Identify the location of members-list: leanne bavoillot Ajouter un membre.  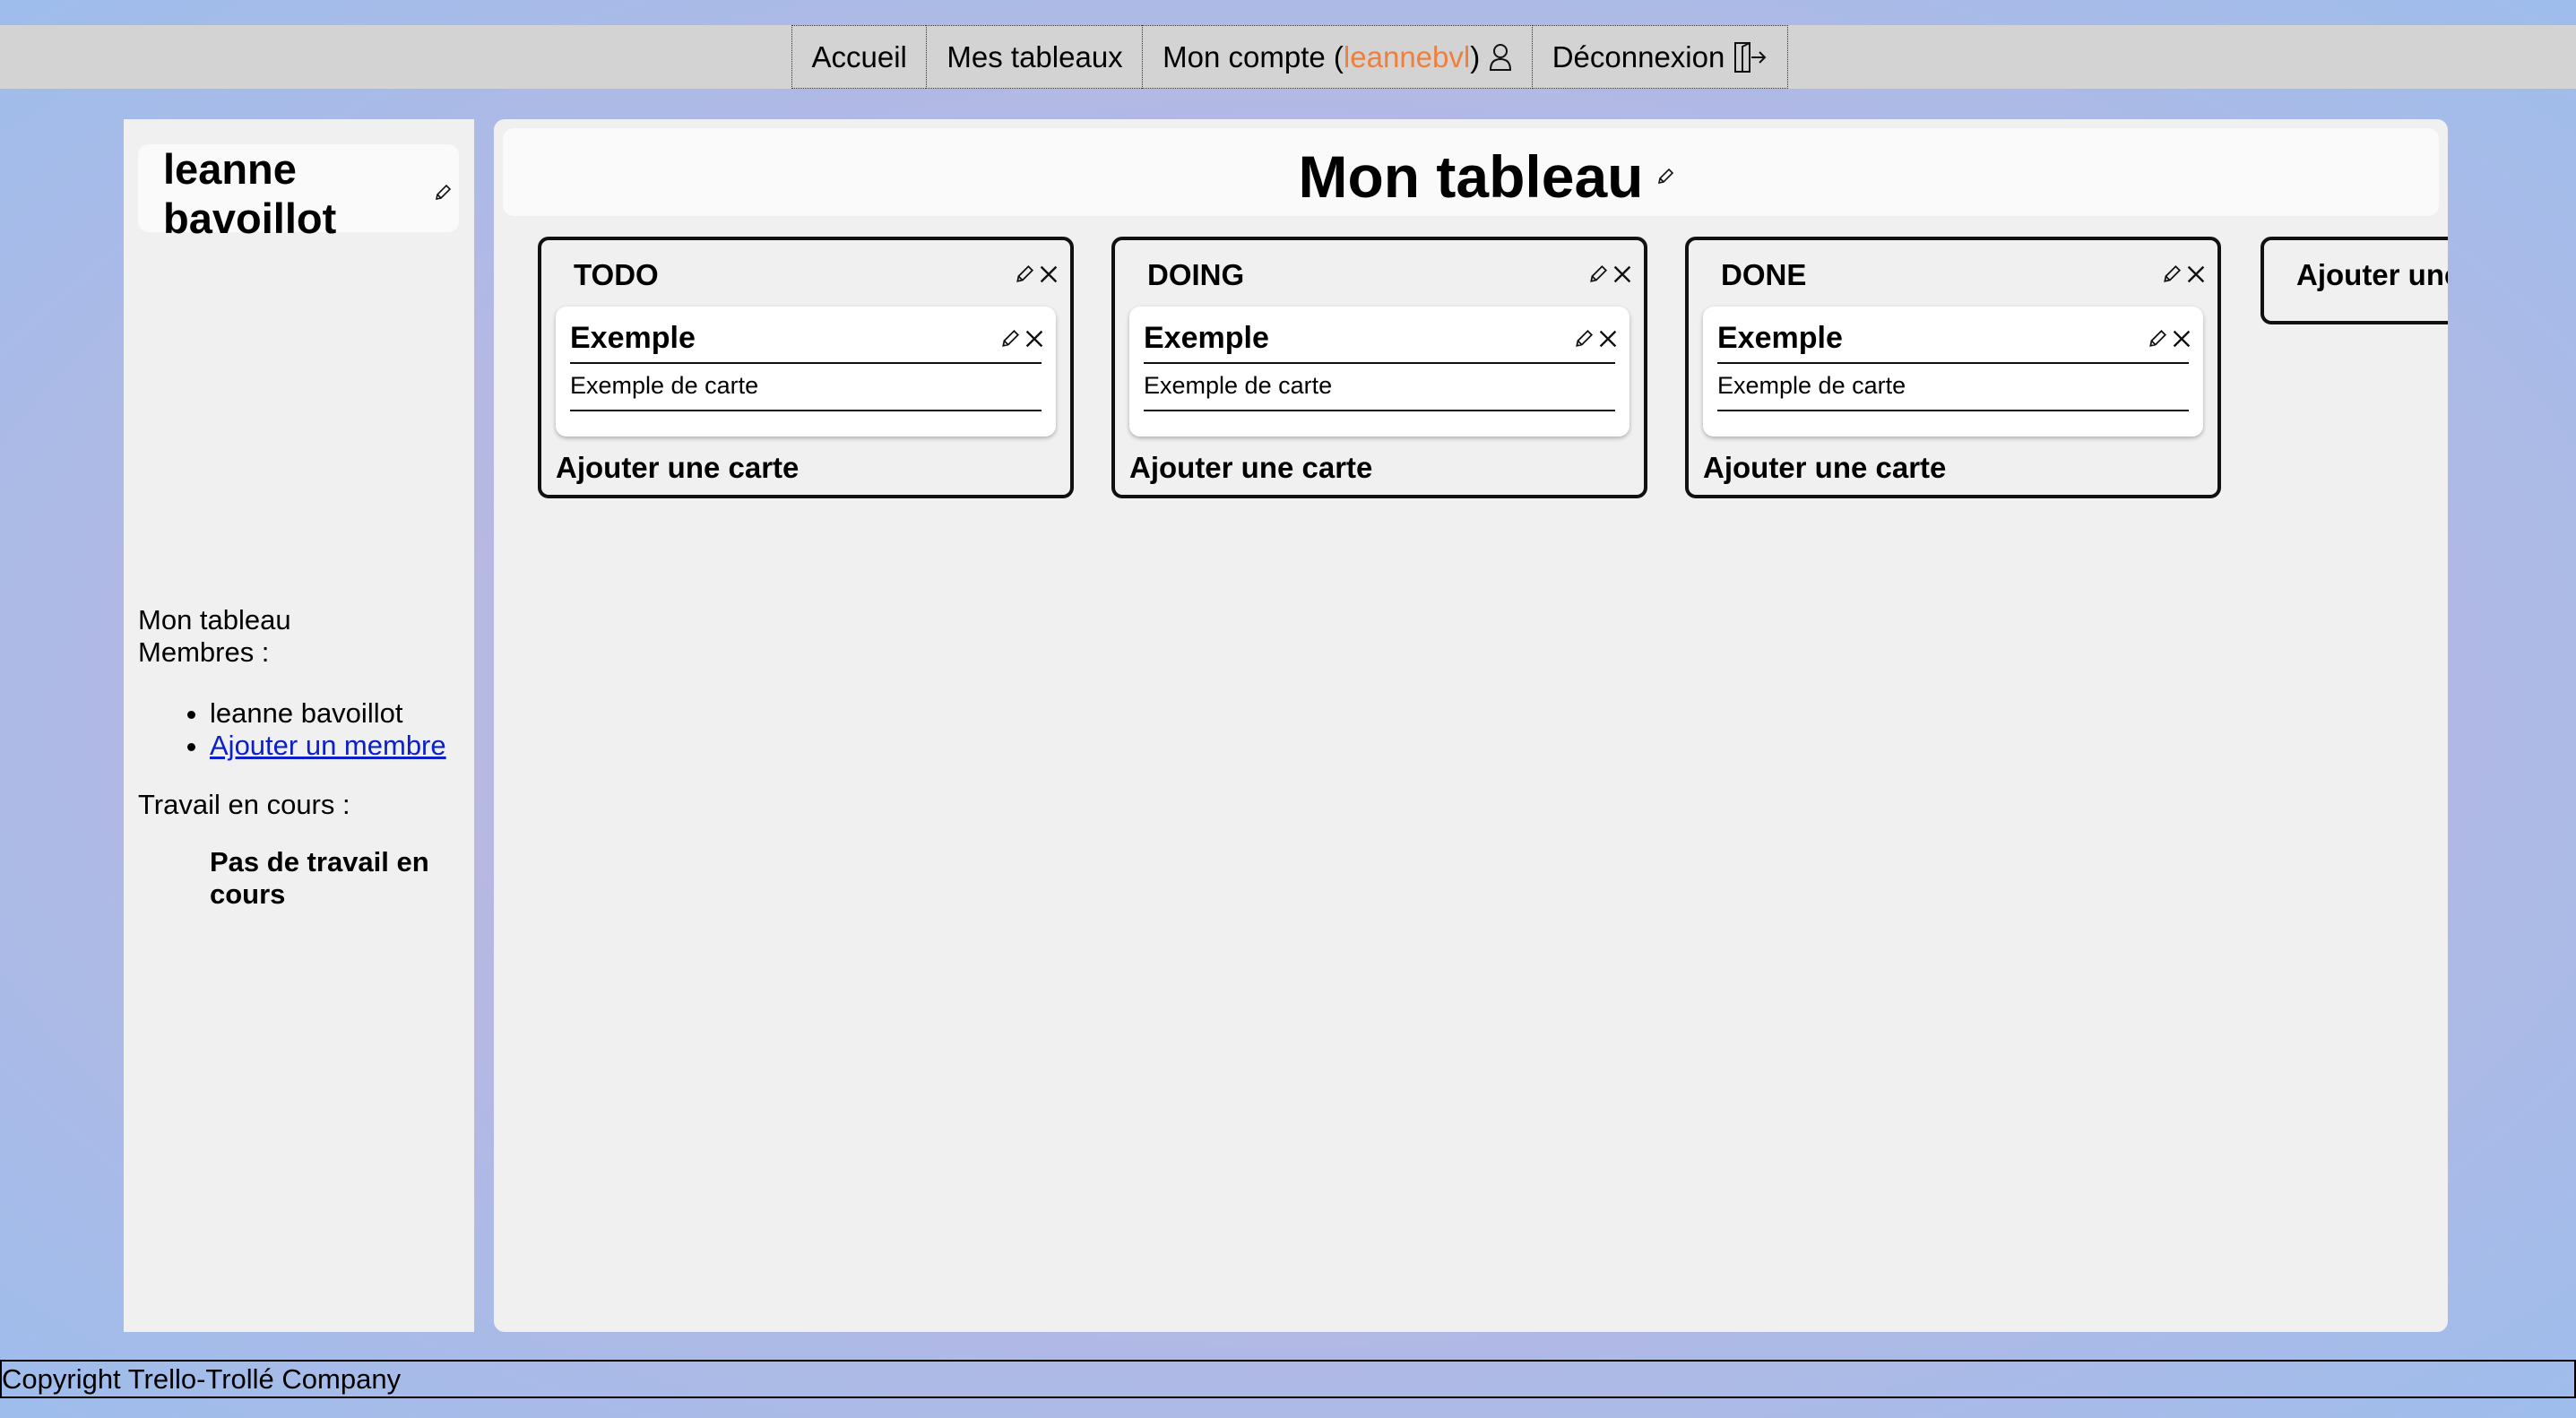
(292, 730).